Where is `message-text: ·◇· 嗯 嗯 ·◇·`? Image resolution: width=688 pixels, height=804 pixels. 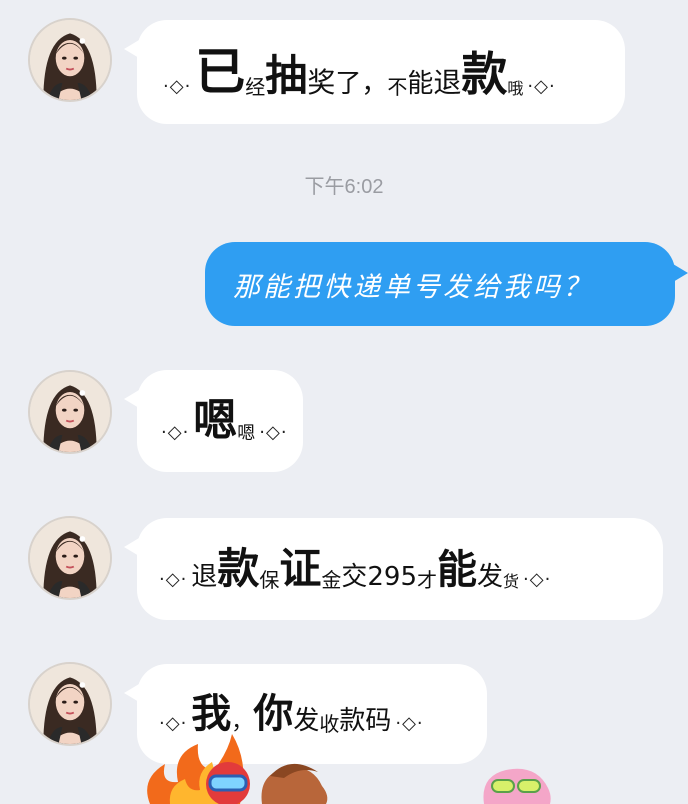
message-text: ·◇· 嗯 嗯 ·◇· is located at coordinates (224, 420).